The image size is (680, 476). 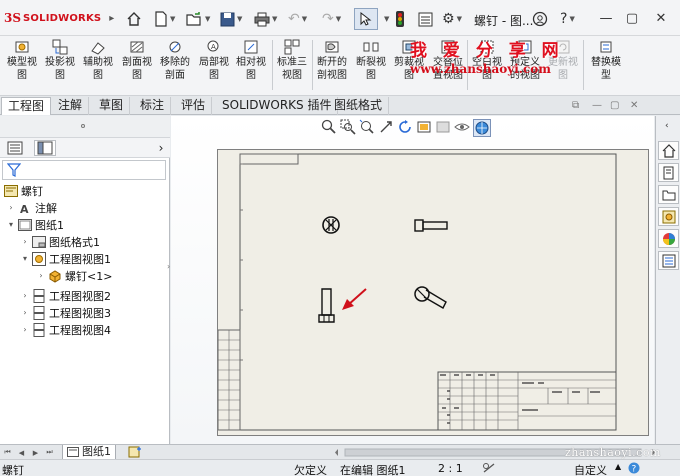 What do you see at coordinates (668, 172) in the screenshot?
I see `design-library-icon` at bounding box center [668, 172].